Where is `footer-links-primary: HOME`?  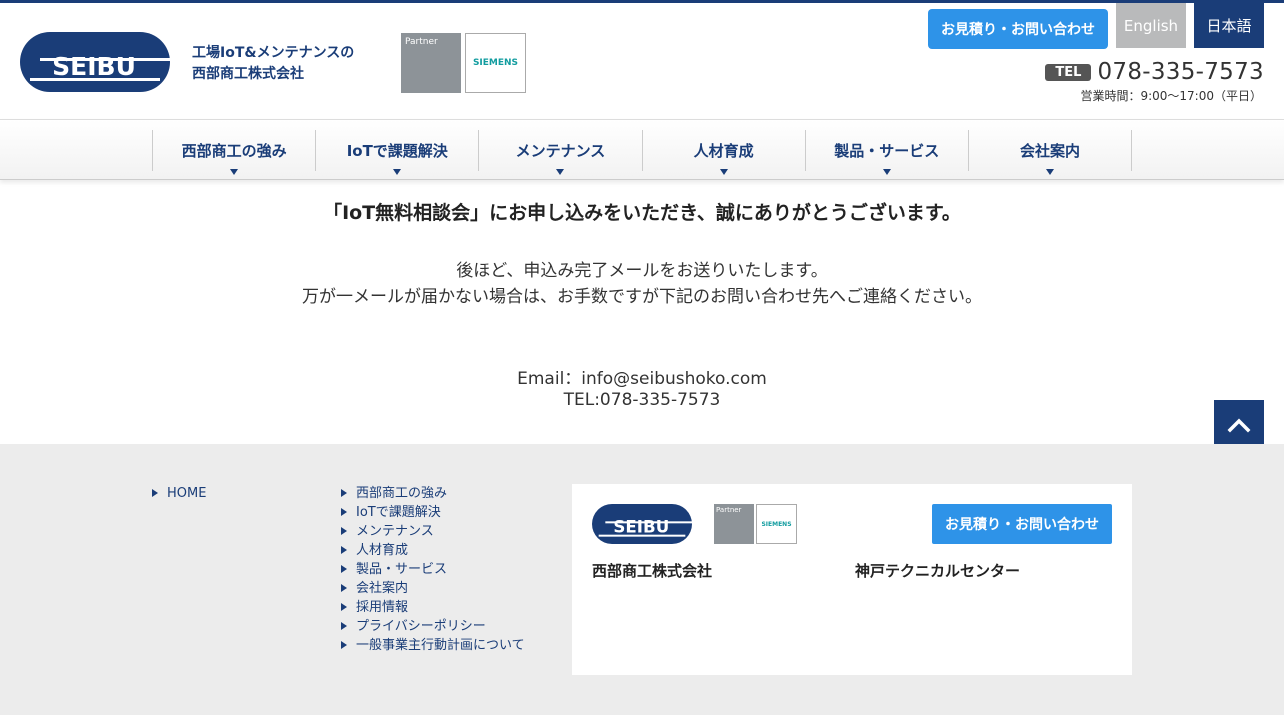 footer-links-primary: HOME is located at coordinates (179, 493).